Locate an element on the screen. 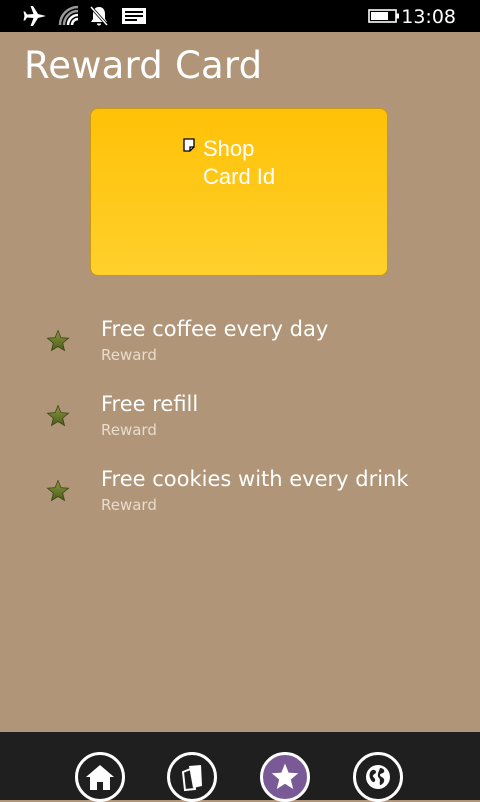 The width and height of the screenshot is (480, 802). rewards-button is located at coordinates (285, 777).